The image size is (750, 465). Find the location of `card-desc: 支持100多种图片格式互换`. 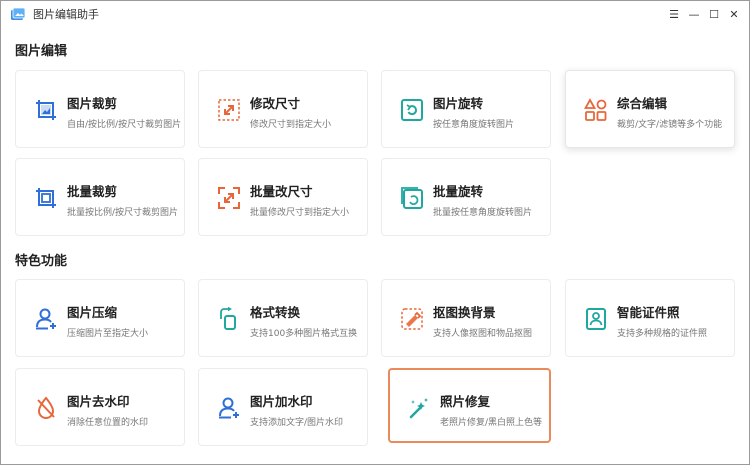

card-desc: 支持100多种图片格式互换 is located at coordinates (304, 334).